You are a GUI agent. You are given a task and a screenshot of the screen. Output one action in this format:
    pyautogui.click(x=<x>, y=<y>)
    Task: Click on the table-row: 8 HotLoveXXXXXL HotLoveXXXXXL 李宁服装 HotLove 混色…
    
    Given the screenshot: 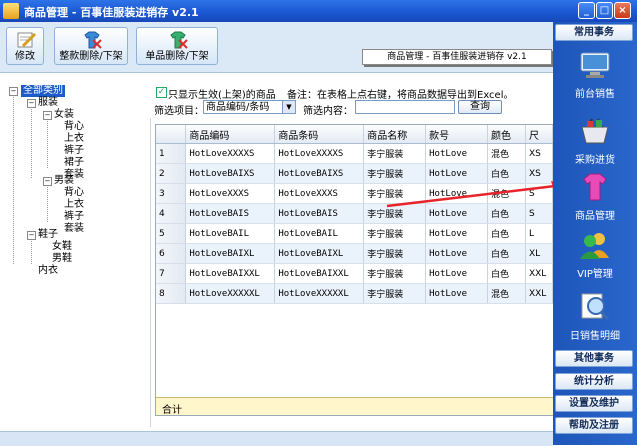 What is the action you would take?
    pyautogui.click(x=354, y=293)
    